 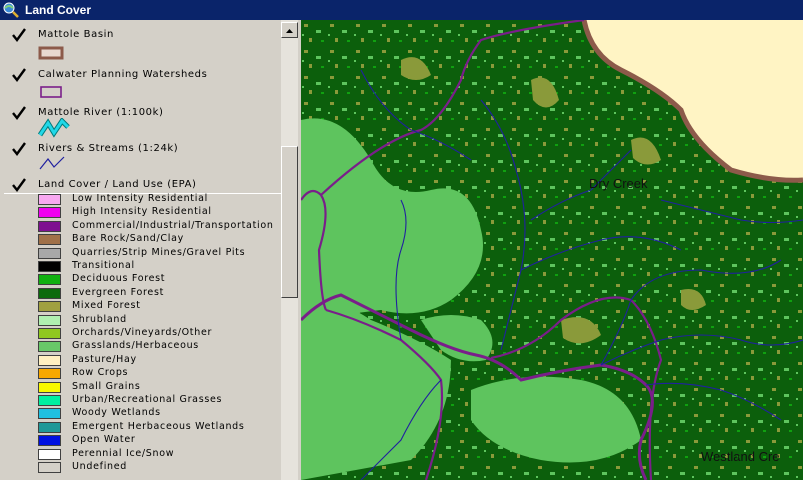 I want to click on land-cover-class-label: Woody Wetlands, so click(x=116, y=413).